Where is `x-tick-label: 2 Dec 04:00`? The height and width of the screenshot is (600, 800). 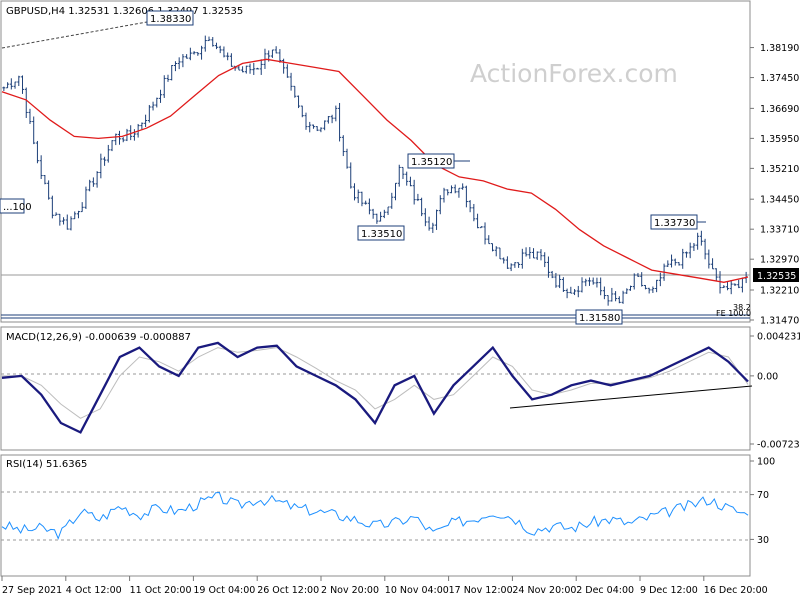
x-tick-label: 2 Dec 04:00 is located at coordinates (605, 590).